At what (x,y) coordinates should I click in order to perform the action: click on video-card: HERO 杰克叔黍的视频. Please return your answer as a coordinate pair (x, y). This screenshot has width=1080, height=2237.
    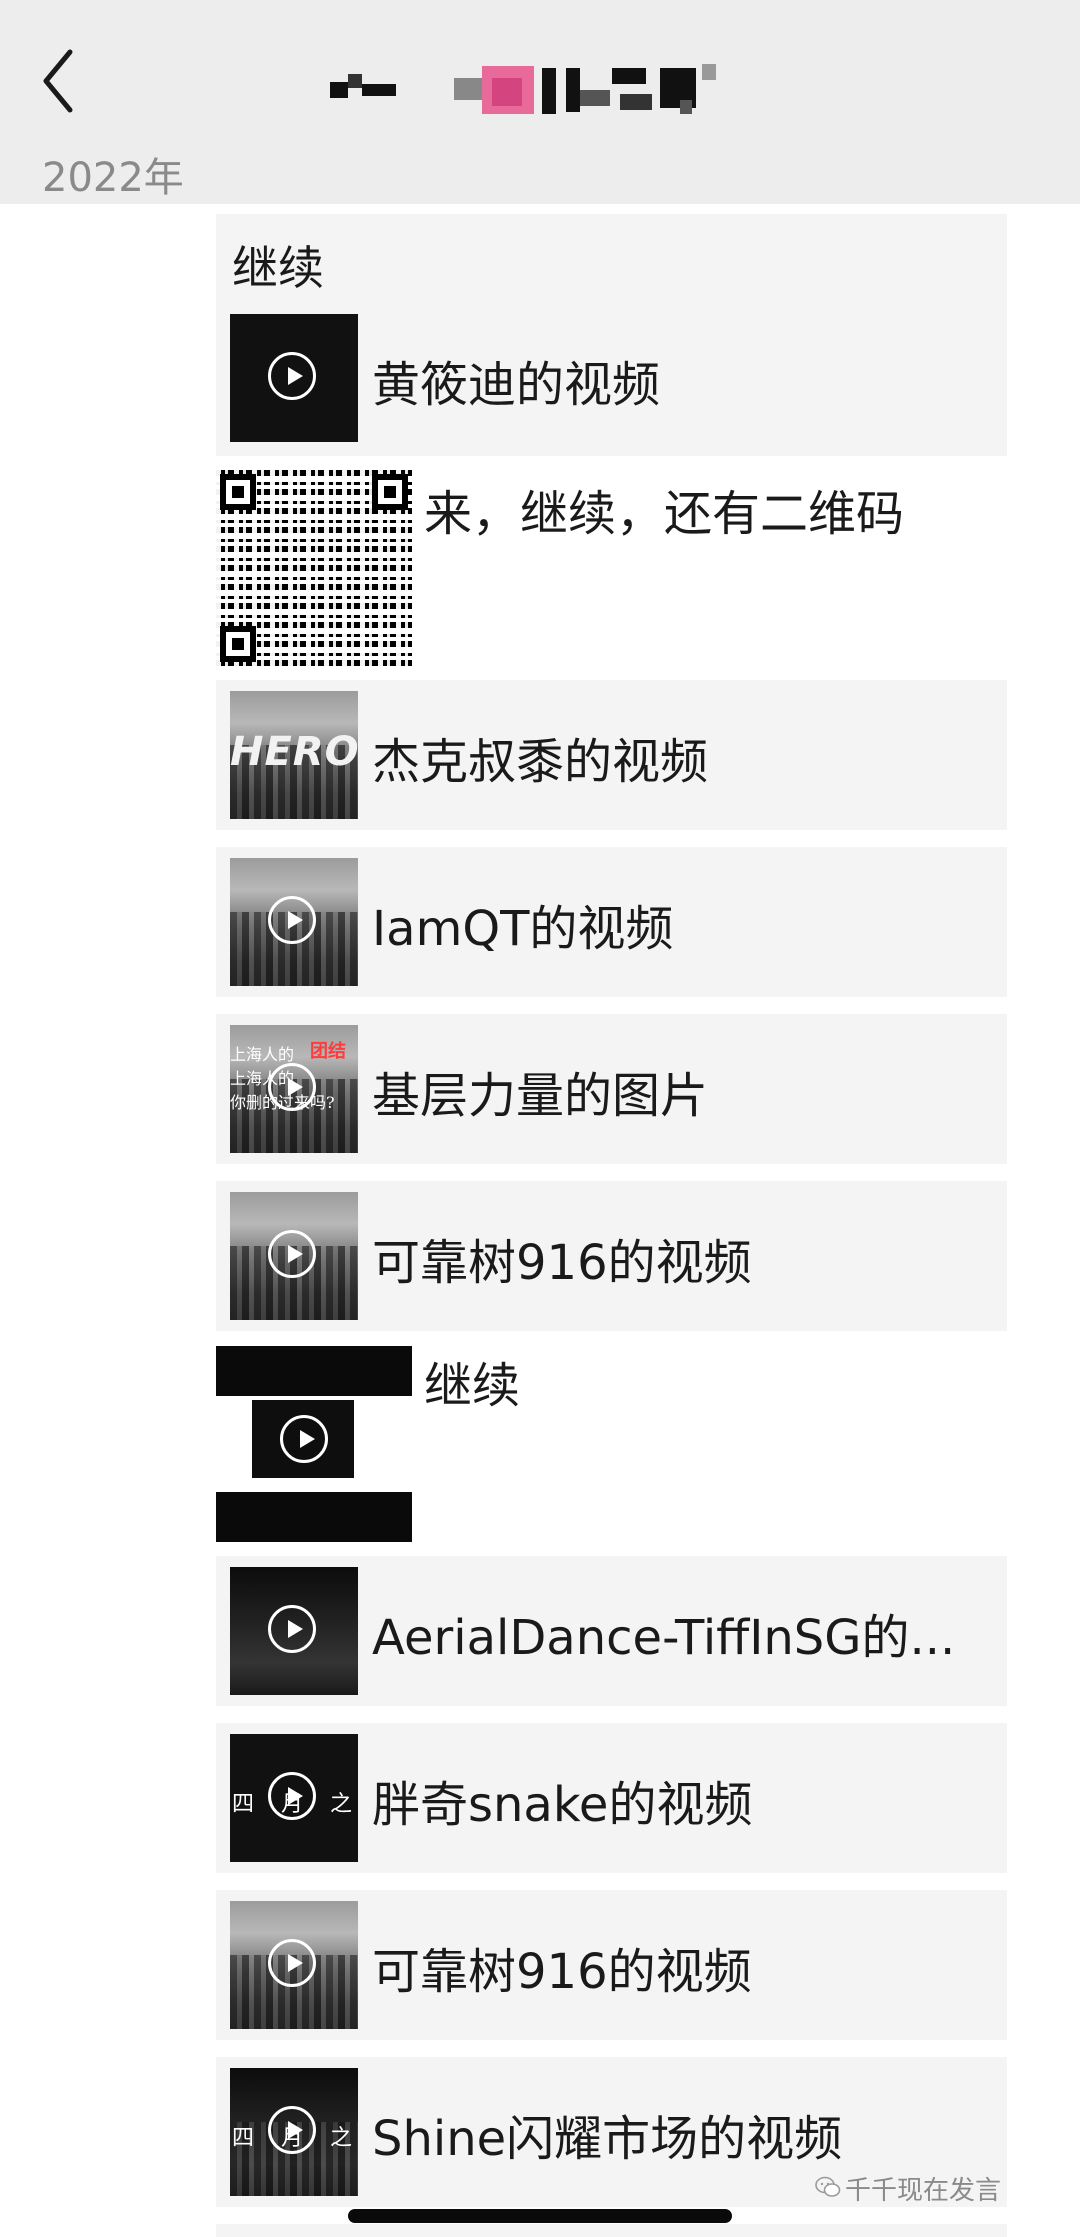
    Looking at the image, I should click on (611, 755).